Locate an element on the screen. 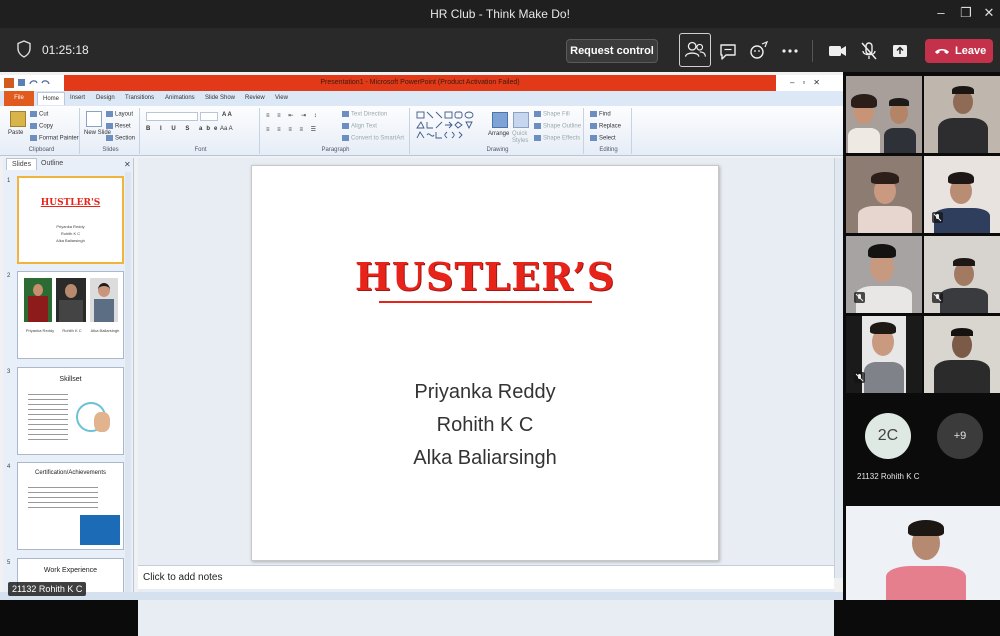 Image resolution: width=1000 pixels, height=636 pixels. select-button: Select is located at coordinates (603, 138).